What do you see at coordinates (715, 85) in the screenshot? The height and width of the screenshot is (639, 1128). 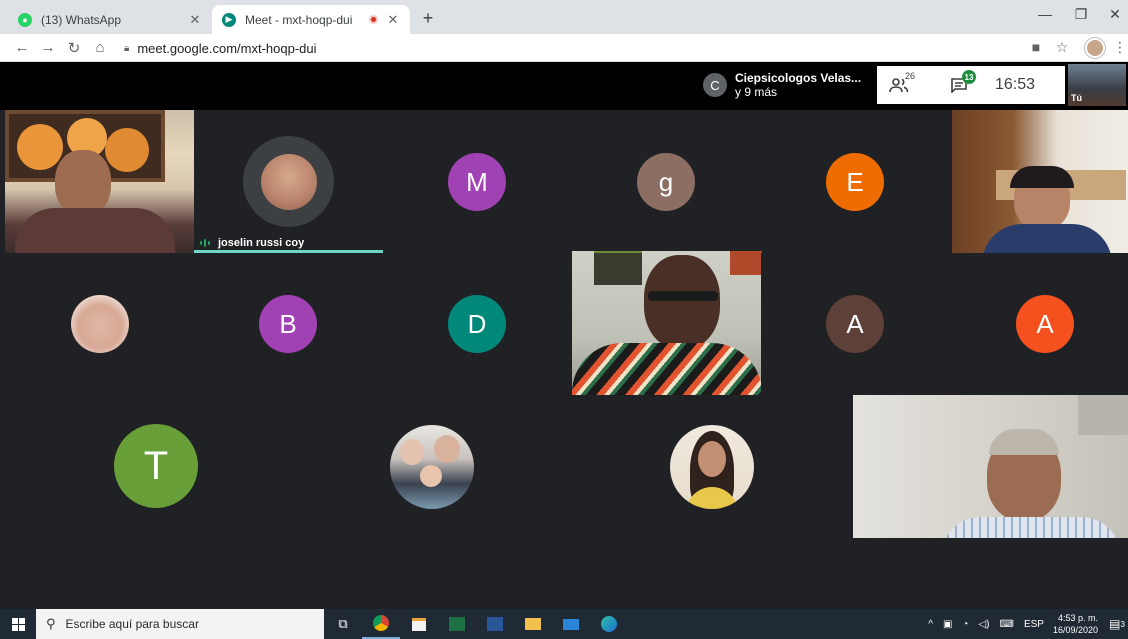 I see `chip-avatar: C` at bounding box center [715, 85].